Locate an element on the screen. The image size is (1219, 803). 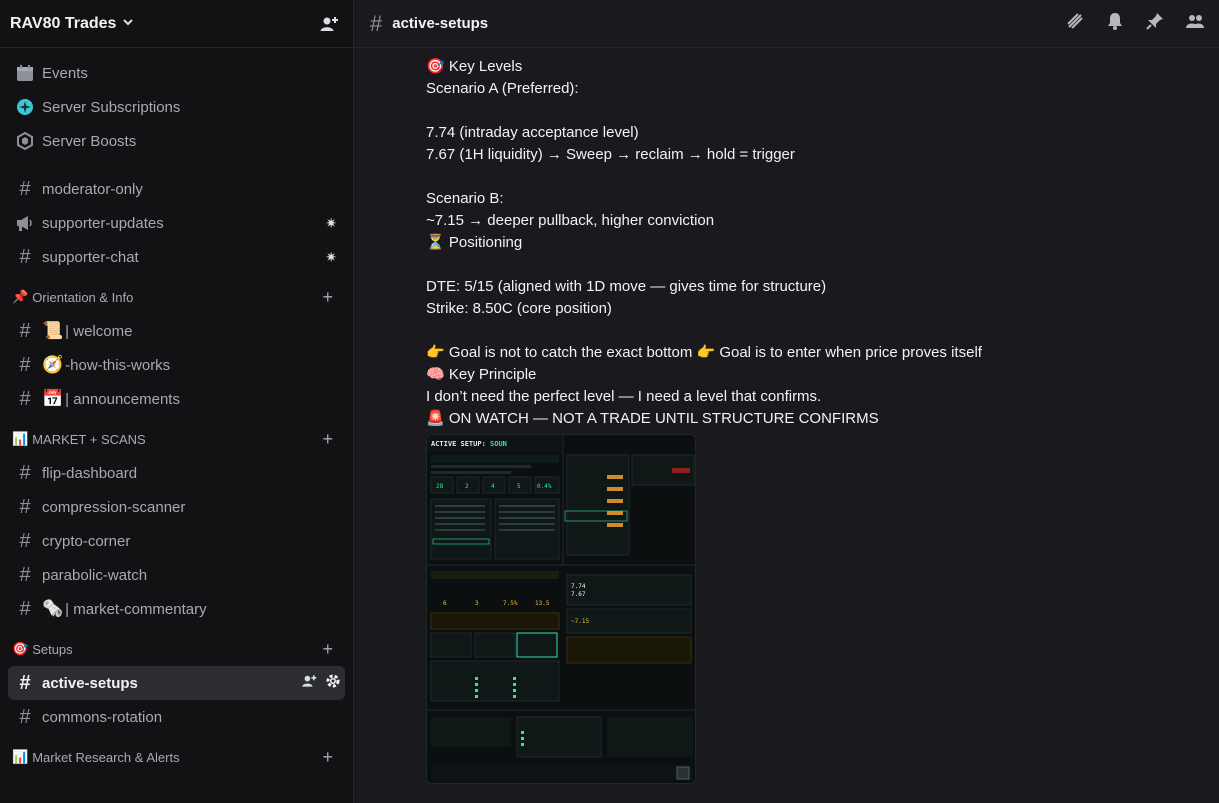
channel-label: commons-rotation is located at coordinates (102, 717).